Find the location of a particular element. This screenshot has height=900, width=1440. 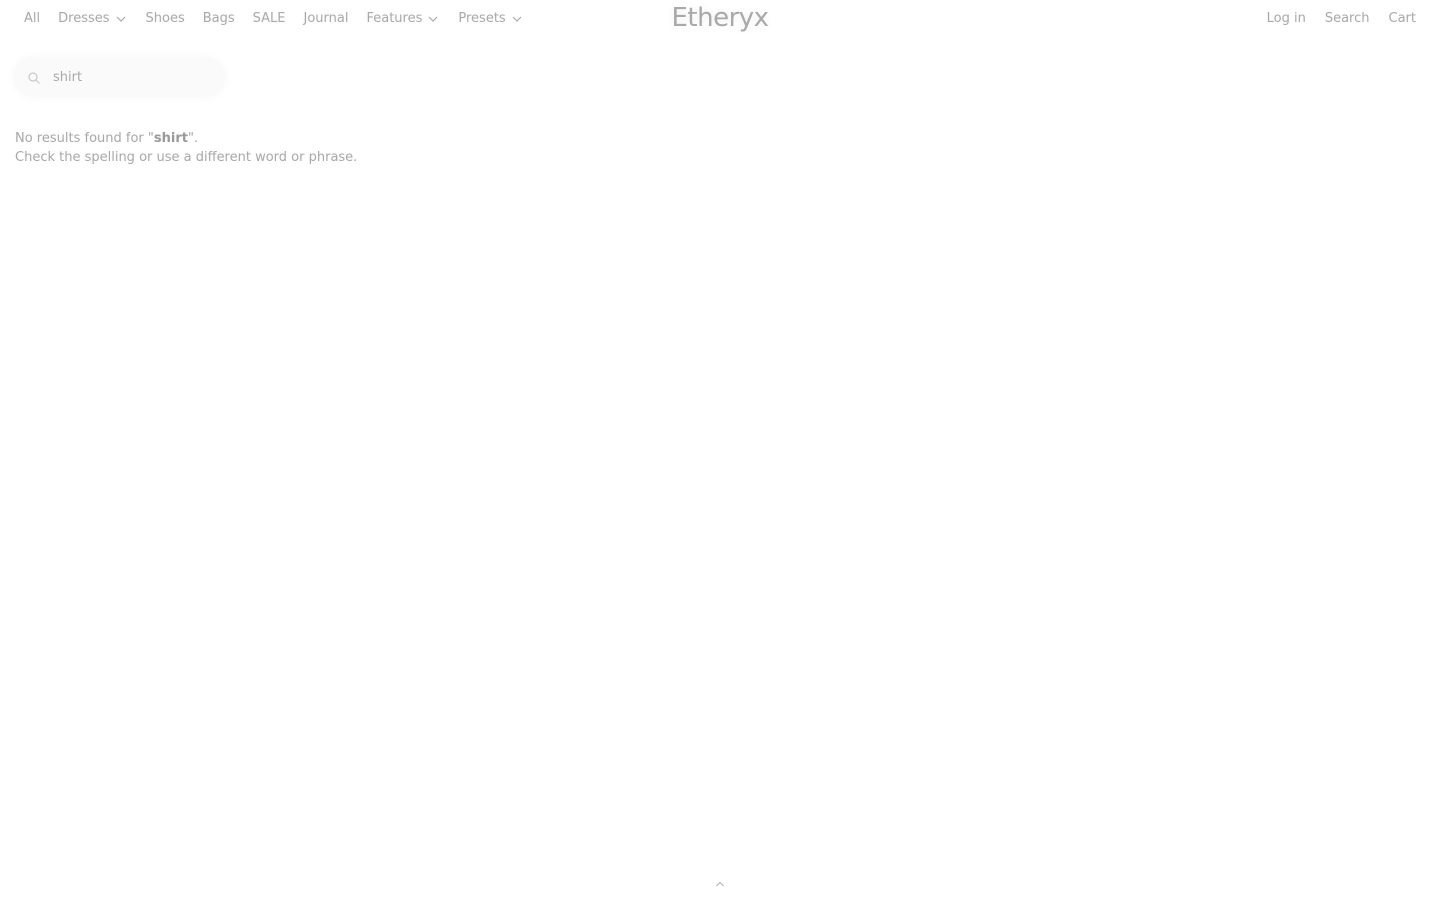

nav-item-label: Journal is located at coordinates (326, 18).